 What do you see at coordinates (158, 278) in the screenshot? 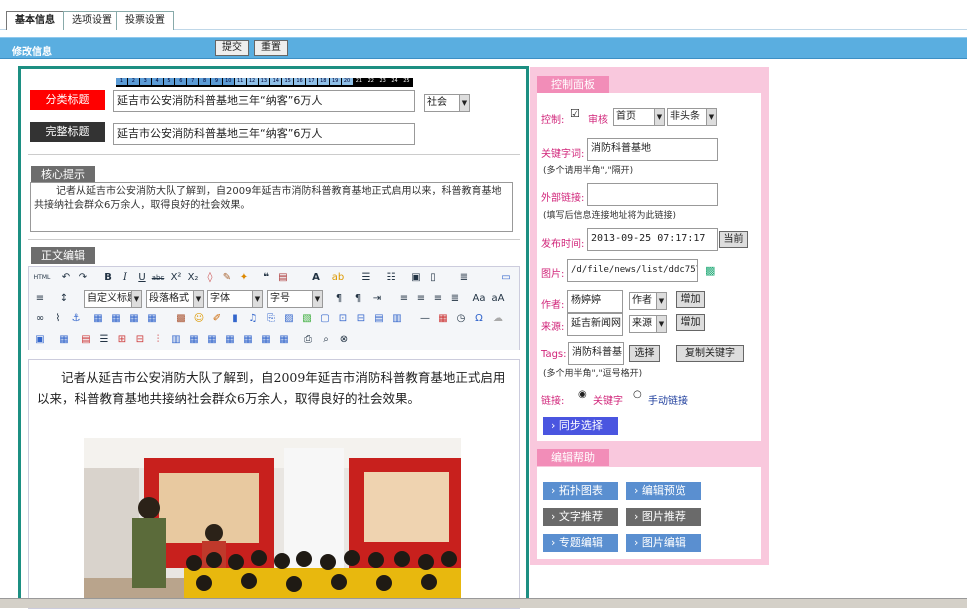
I see `strikethrough-icon: abc` at bounding box center [158, 278].